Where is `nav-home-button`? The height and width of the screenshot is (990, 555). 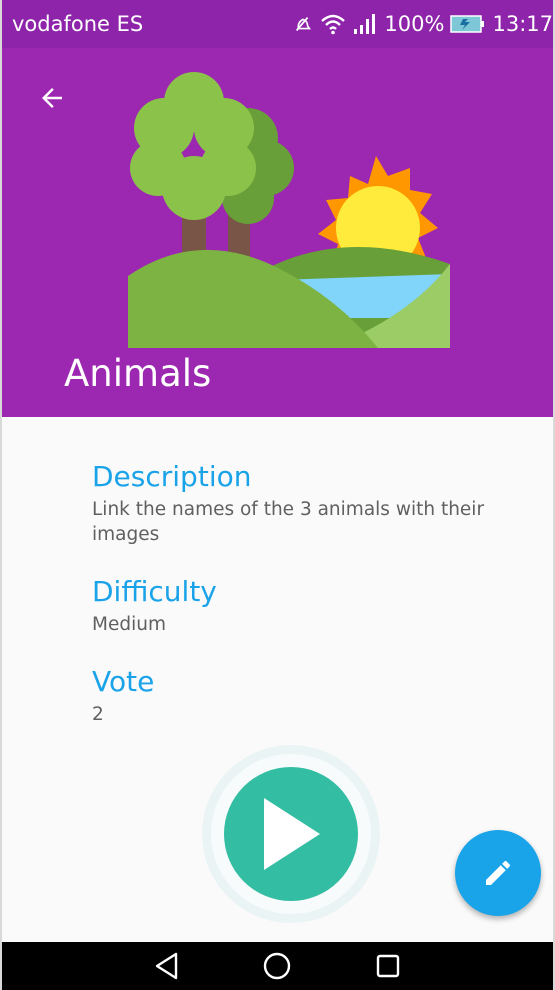 nav-home-button is located at coordinates (277, 966).